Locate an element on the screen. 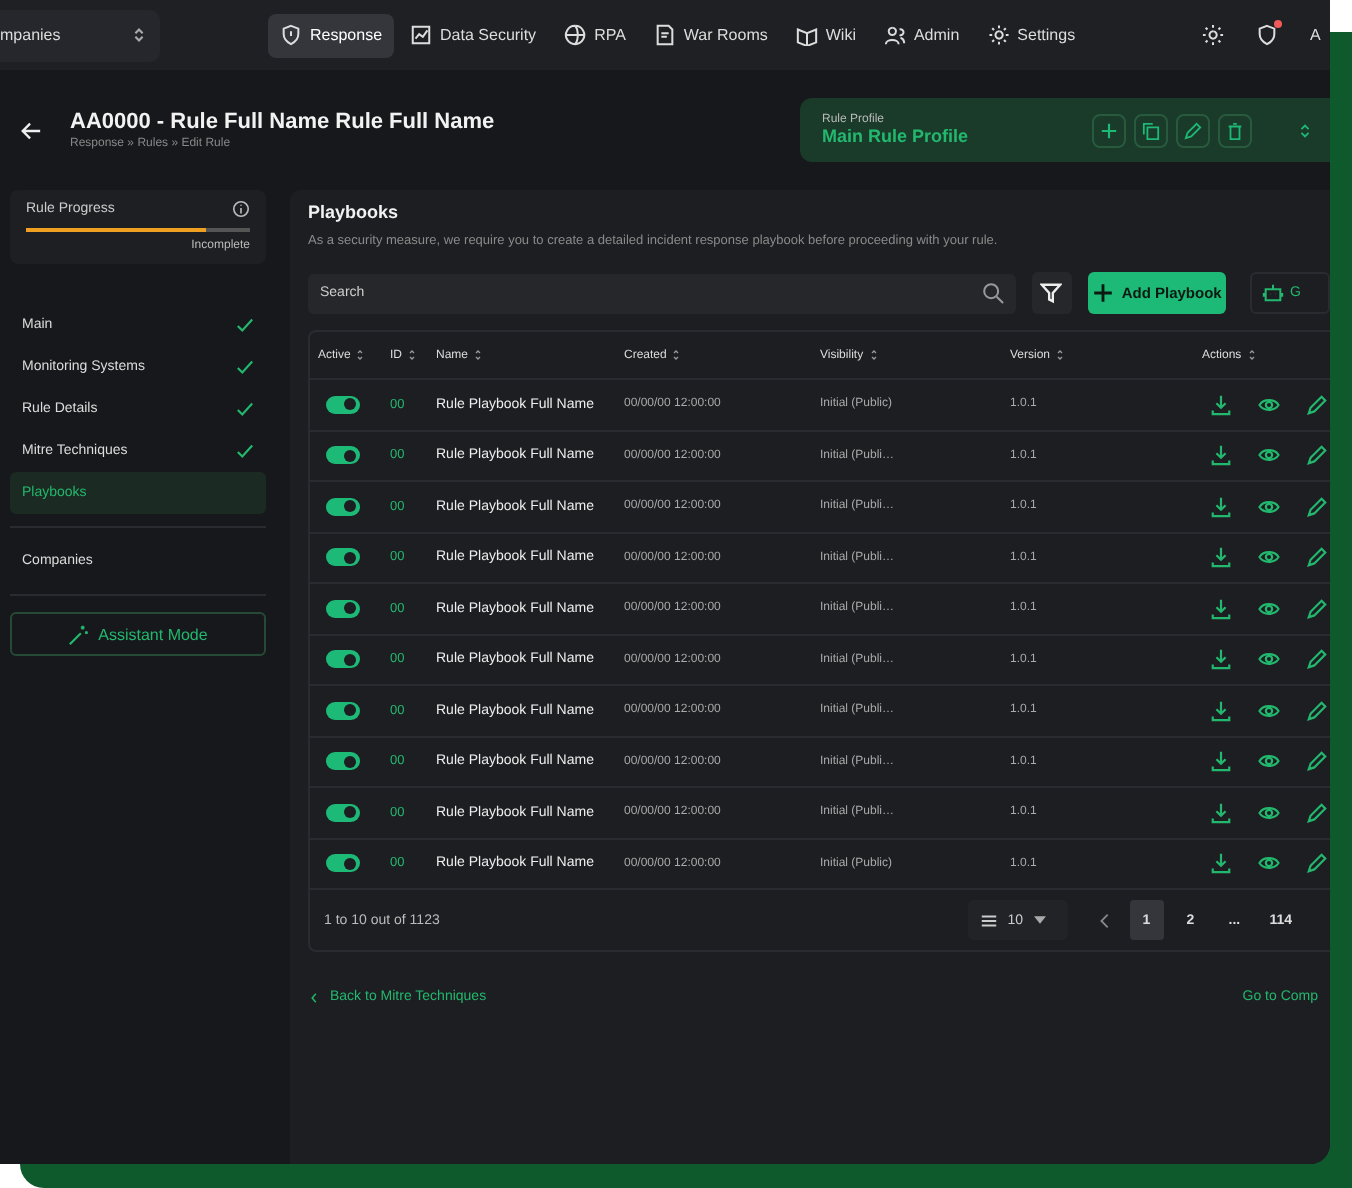 This screenshot has width=1352, height=1188. assistant-mode-button: Assistant Mode is located at coordinates (138, 634).